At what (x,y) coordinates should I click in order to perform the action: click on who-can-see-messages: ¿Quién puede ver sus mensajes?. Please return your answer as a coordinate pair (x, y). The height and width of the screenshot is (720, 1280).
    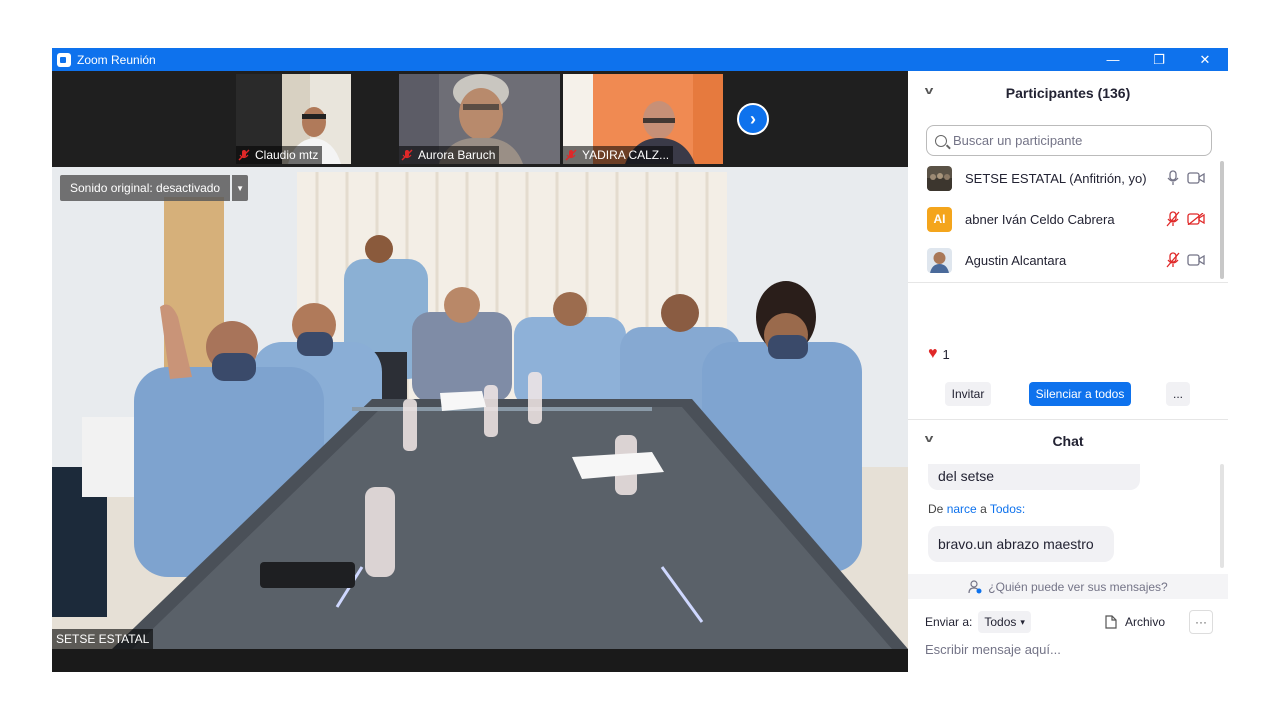
    Looking at the image, I should click on (1068, 586).